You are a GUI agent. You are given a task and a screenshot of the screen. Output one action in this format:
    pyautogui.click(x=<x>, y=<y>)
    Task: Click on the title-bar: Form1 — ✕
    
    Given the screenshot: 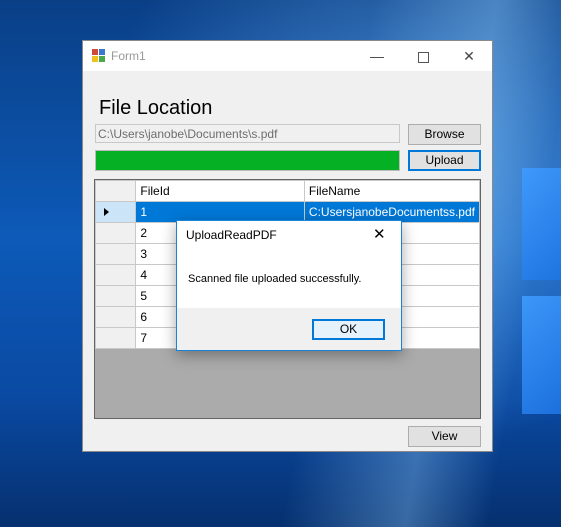 What is the action you would take?
    pyautogui.click(x=287, y=56)
    